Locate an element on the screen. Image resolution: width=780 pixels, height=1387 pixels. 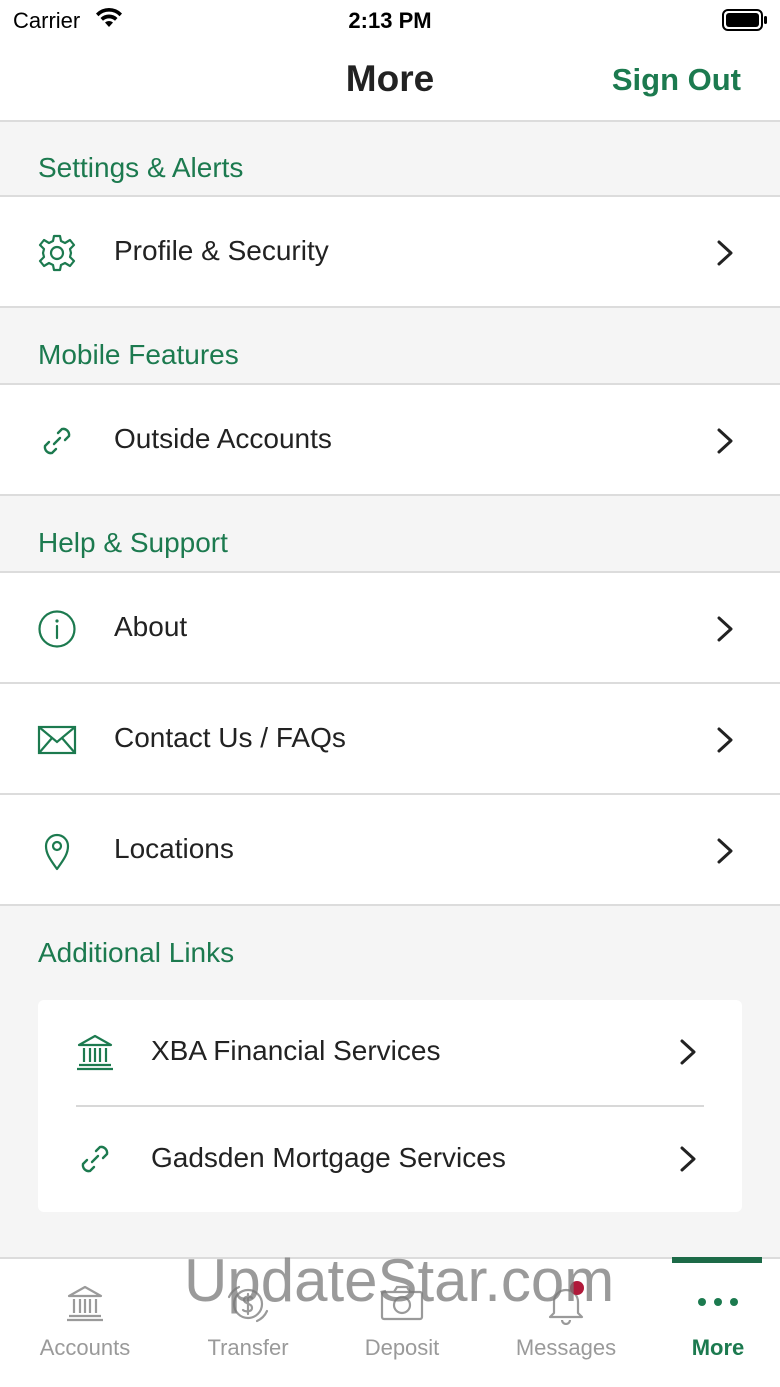
row-locations: Locations is located at coordinates (390, 850).